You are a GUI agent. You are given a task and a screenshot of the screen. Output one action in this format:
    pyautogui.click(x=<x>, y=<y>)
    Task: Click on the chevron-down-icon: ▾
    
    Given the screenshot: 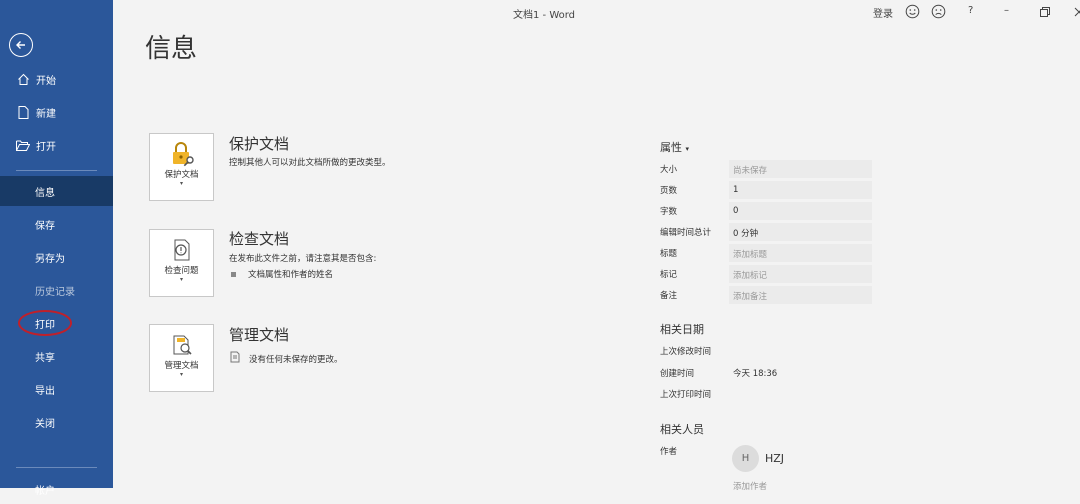 What is the action you would take?
    pyautogui.click(x=687, y=149)
    